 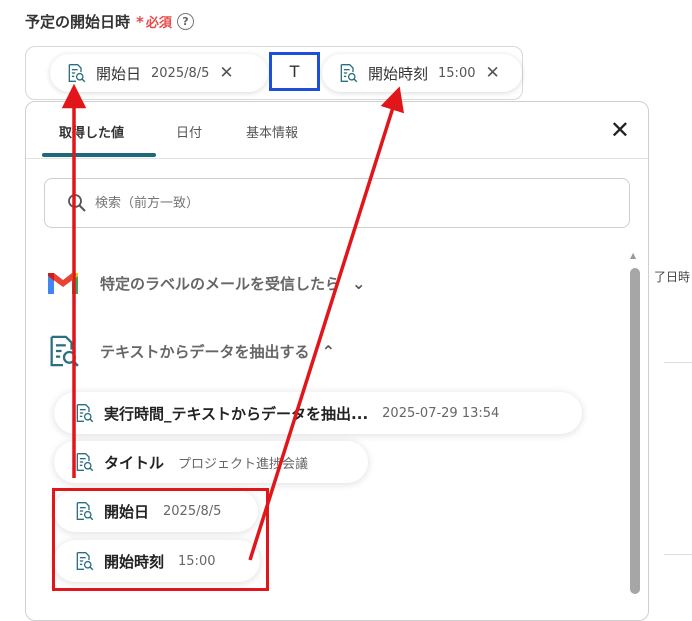 I want to click on search-box, so click(x=337, y=203).